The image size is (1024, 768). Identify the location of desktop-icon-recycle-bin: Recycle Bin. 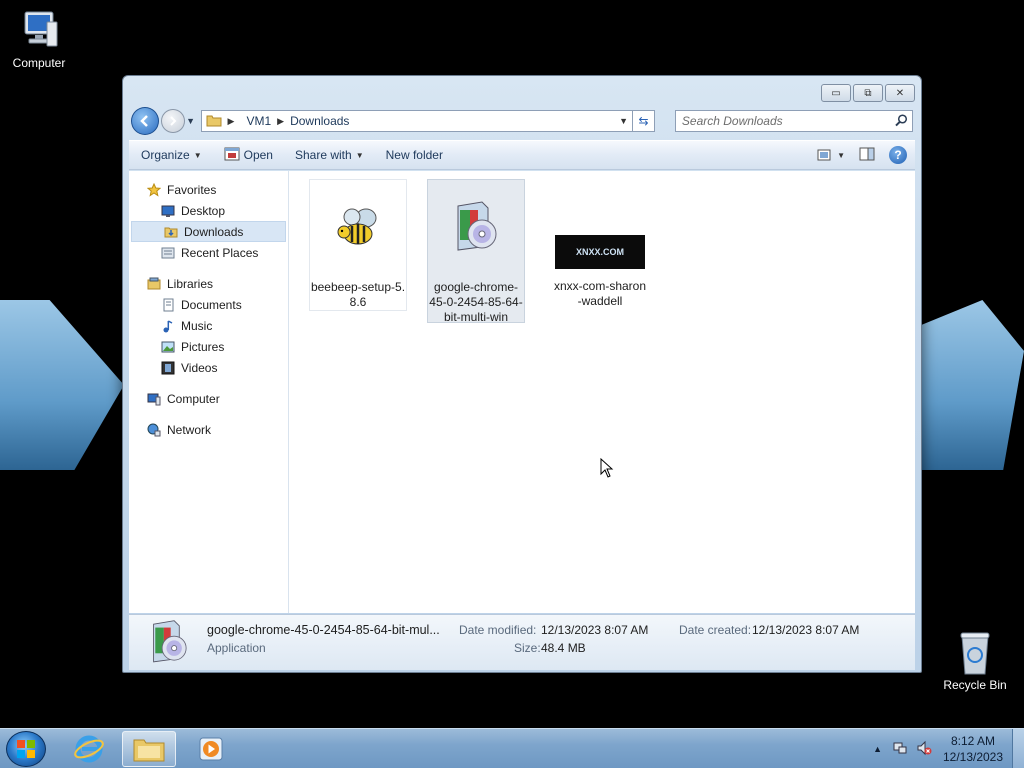
(975, 661).